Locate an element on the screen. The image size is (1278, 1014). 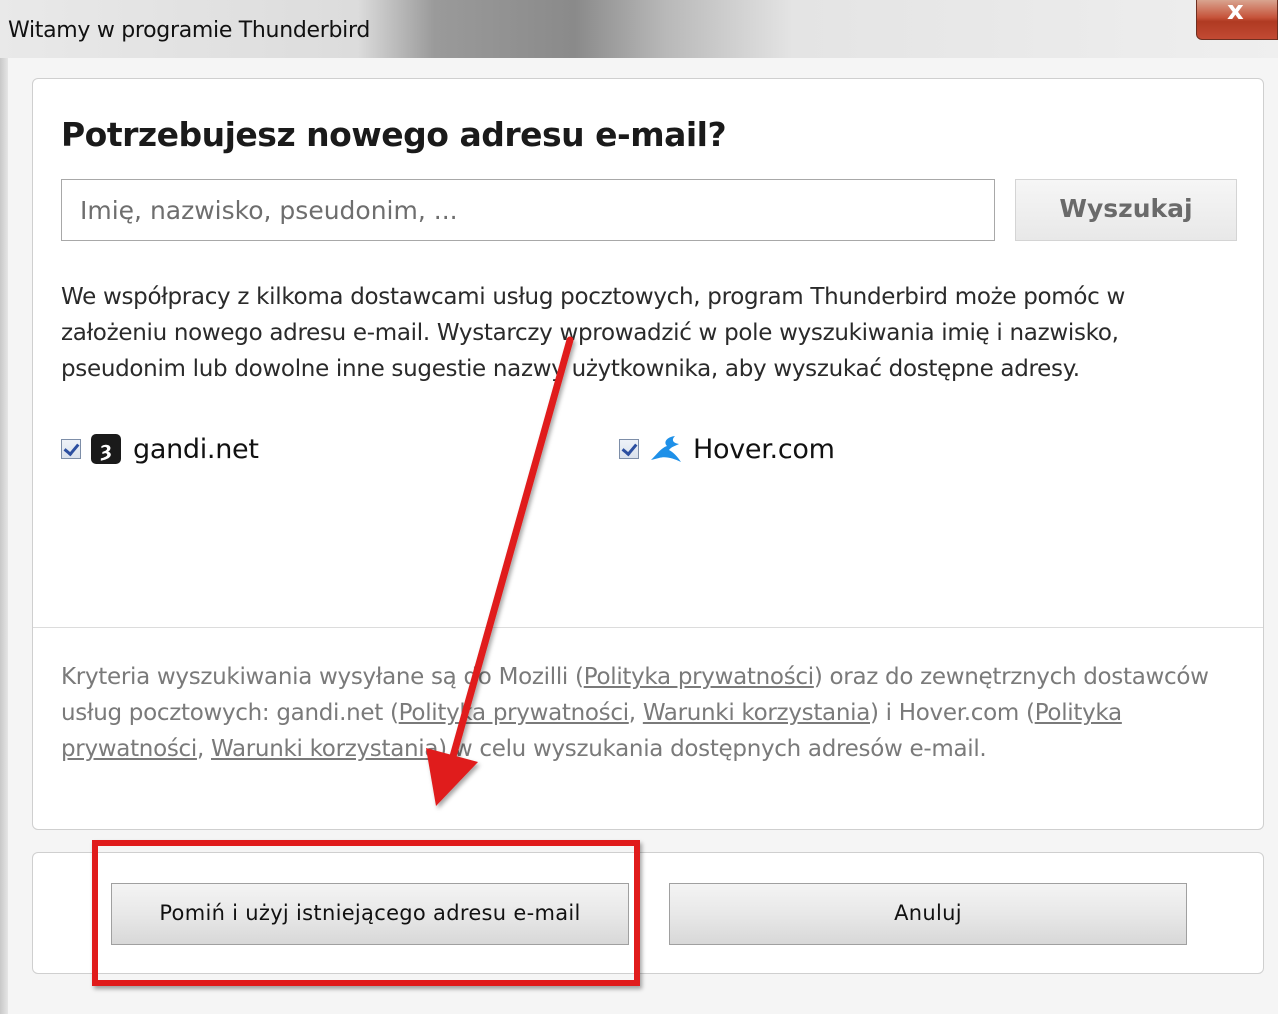
search-field is located at coordinates (528, 210).